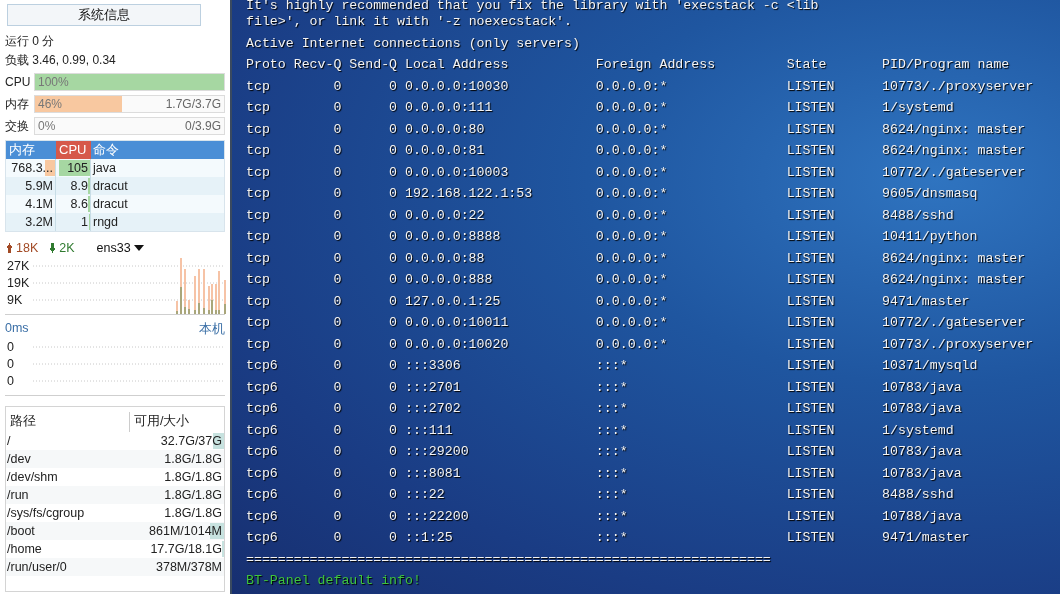 Image resolution: width=1060 pixels, height=594 pixels. Describe the element at coordinates (946, 65) in the screenshot. I see `column-header: PID/Program name` at that location.